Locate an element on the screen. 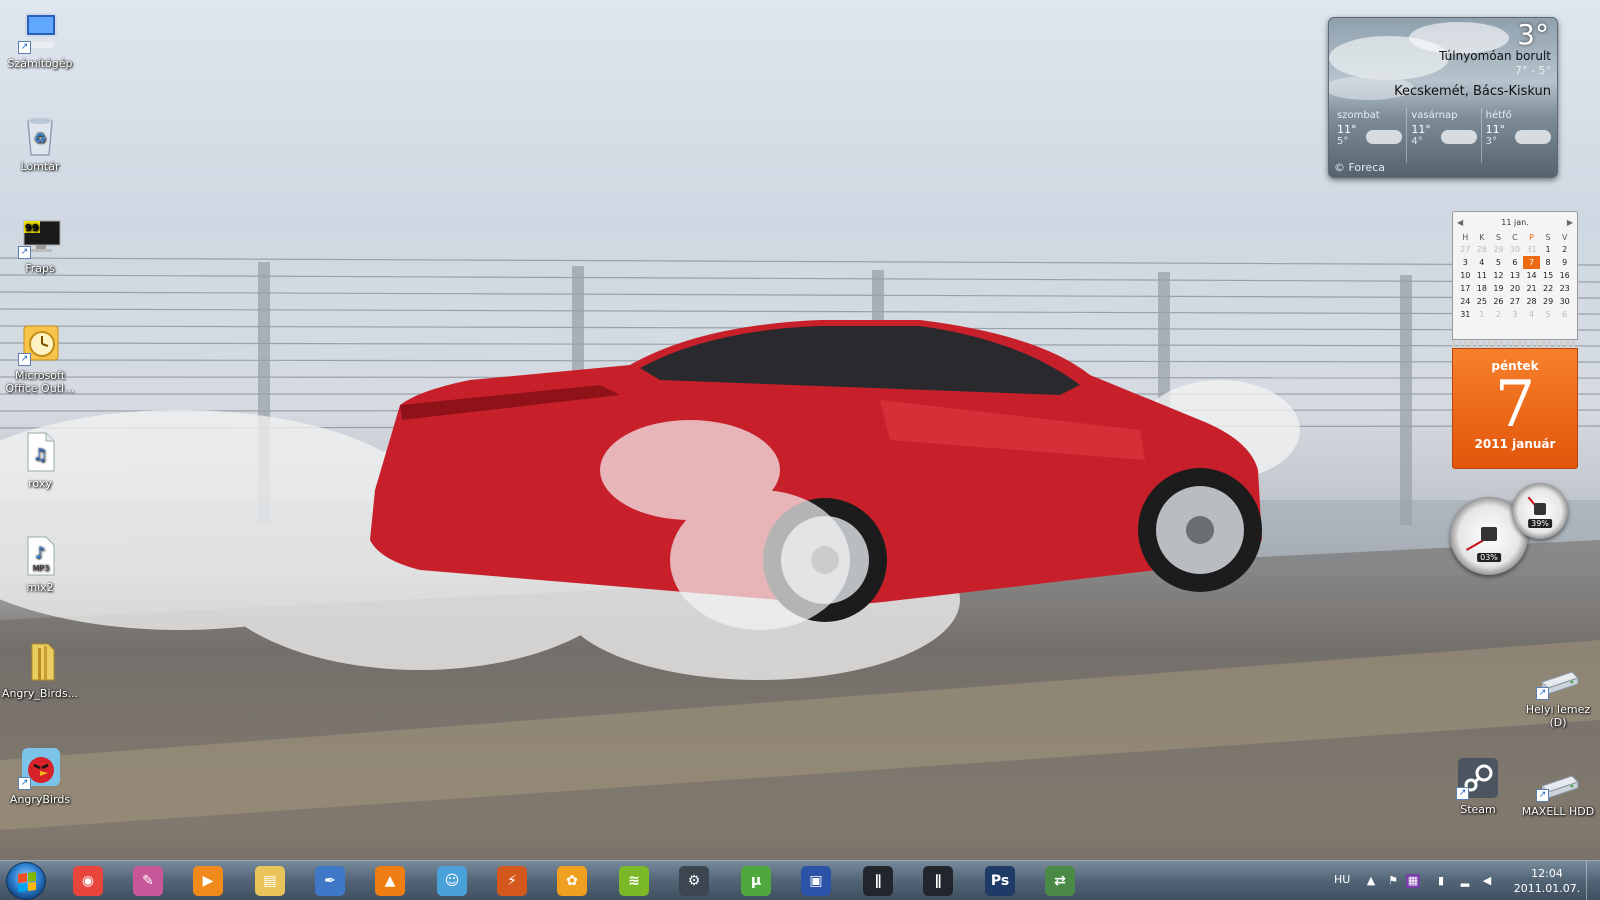 This screenshot has height=900, width=1600. desktop-icon-steam: ↗ Steam is located at coordinates (1478, 786).